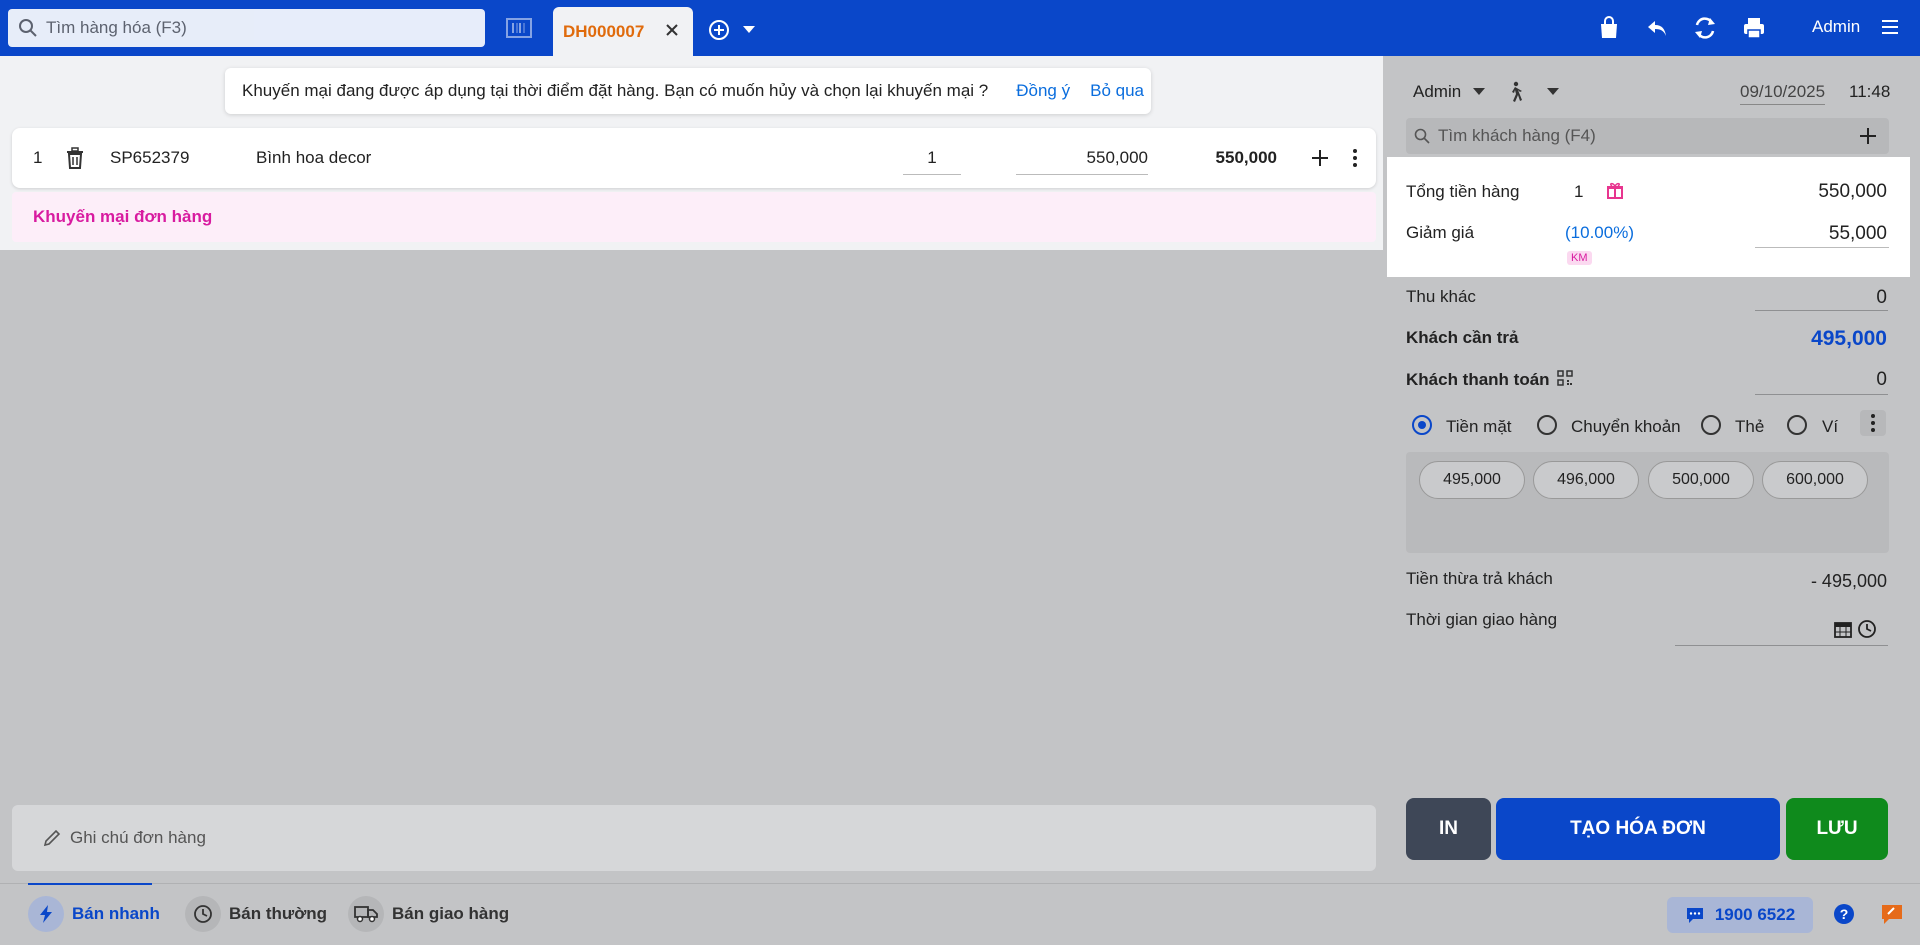 This screenshot has width=1920, height=945. What do you see at coordinates (1836, 27) in the screenshot?
I see `user-name: Admin` at bounding box center [1836, 27].